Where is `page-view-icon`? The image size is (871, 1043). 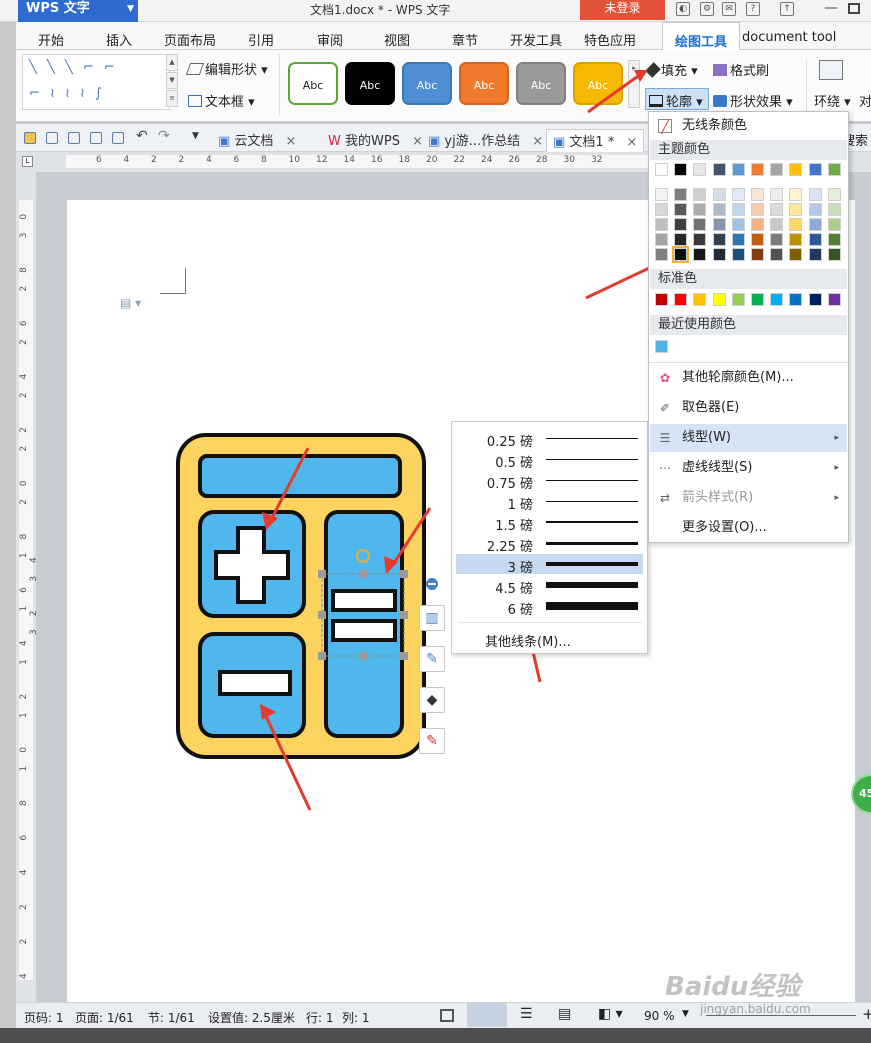 page-view-icon is located at coordinates (487, 1015).